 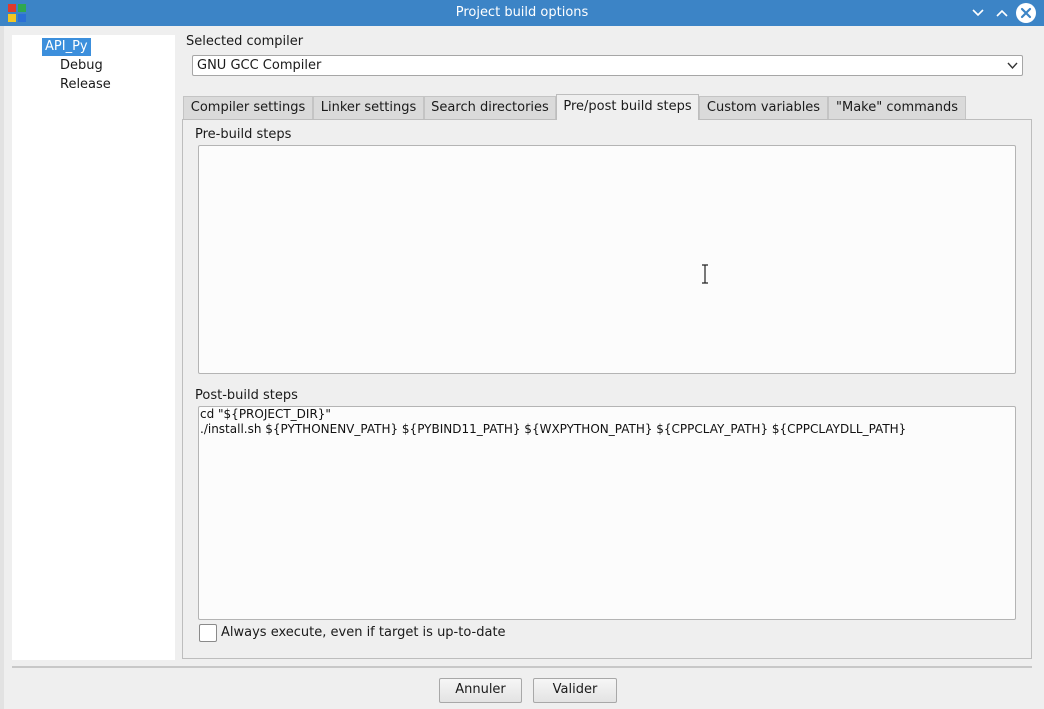 I want to click on tab-pre-post-build-steps: Pre/post build steps, so click(x=627, y=107).